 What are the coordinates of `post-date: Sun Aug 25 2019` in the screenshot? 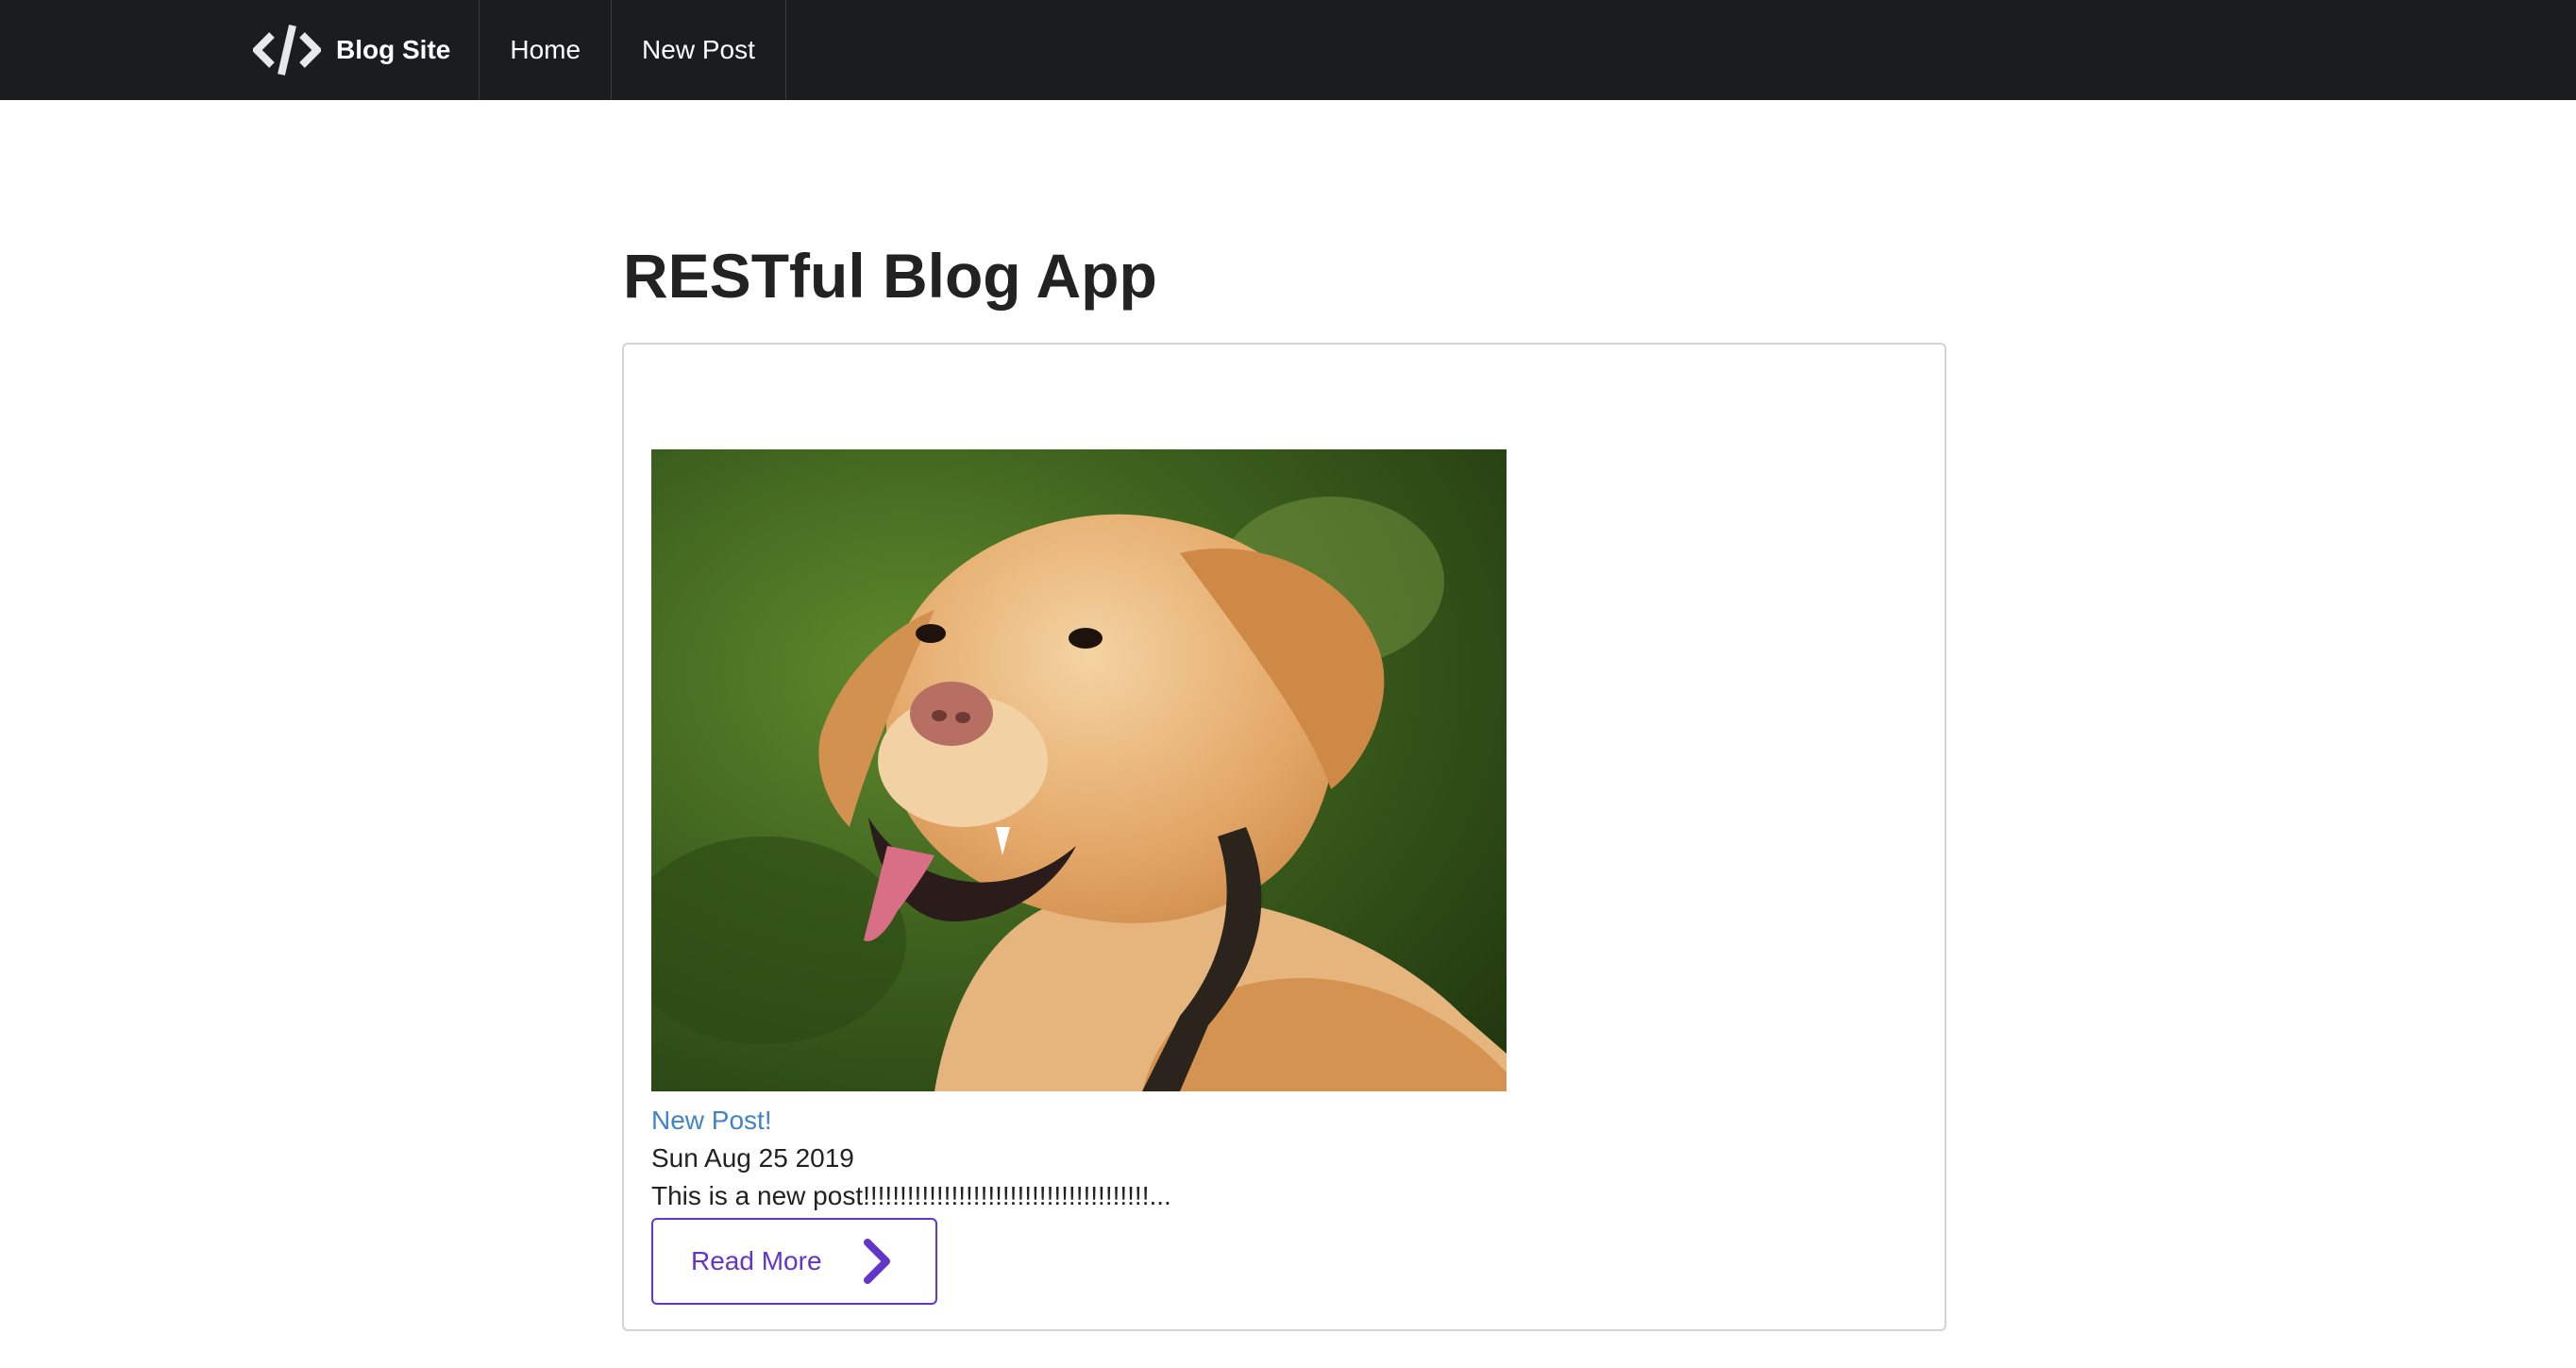 It's located at (752, 1158).